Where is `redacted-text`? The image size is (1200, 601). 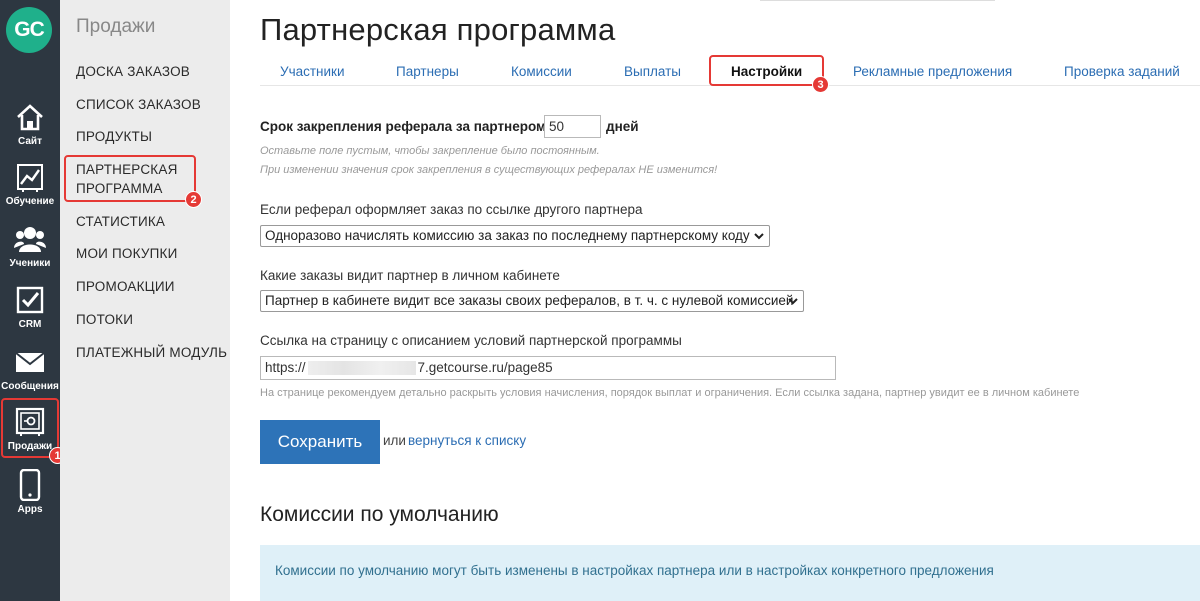 redacted-text is located at coordinates (361, 368).